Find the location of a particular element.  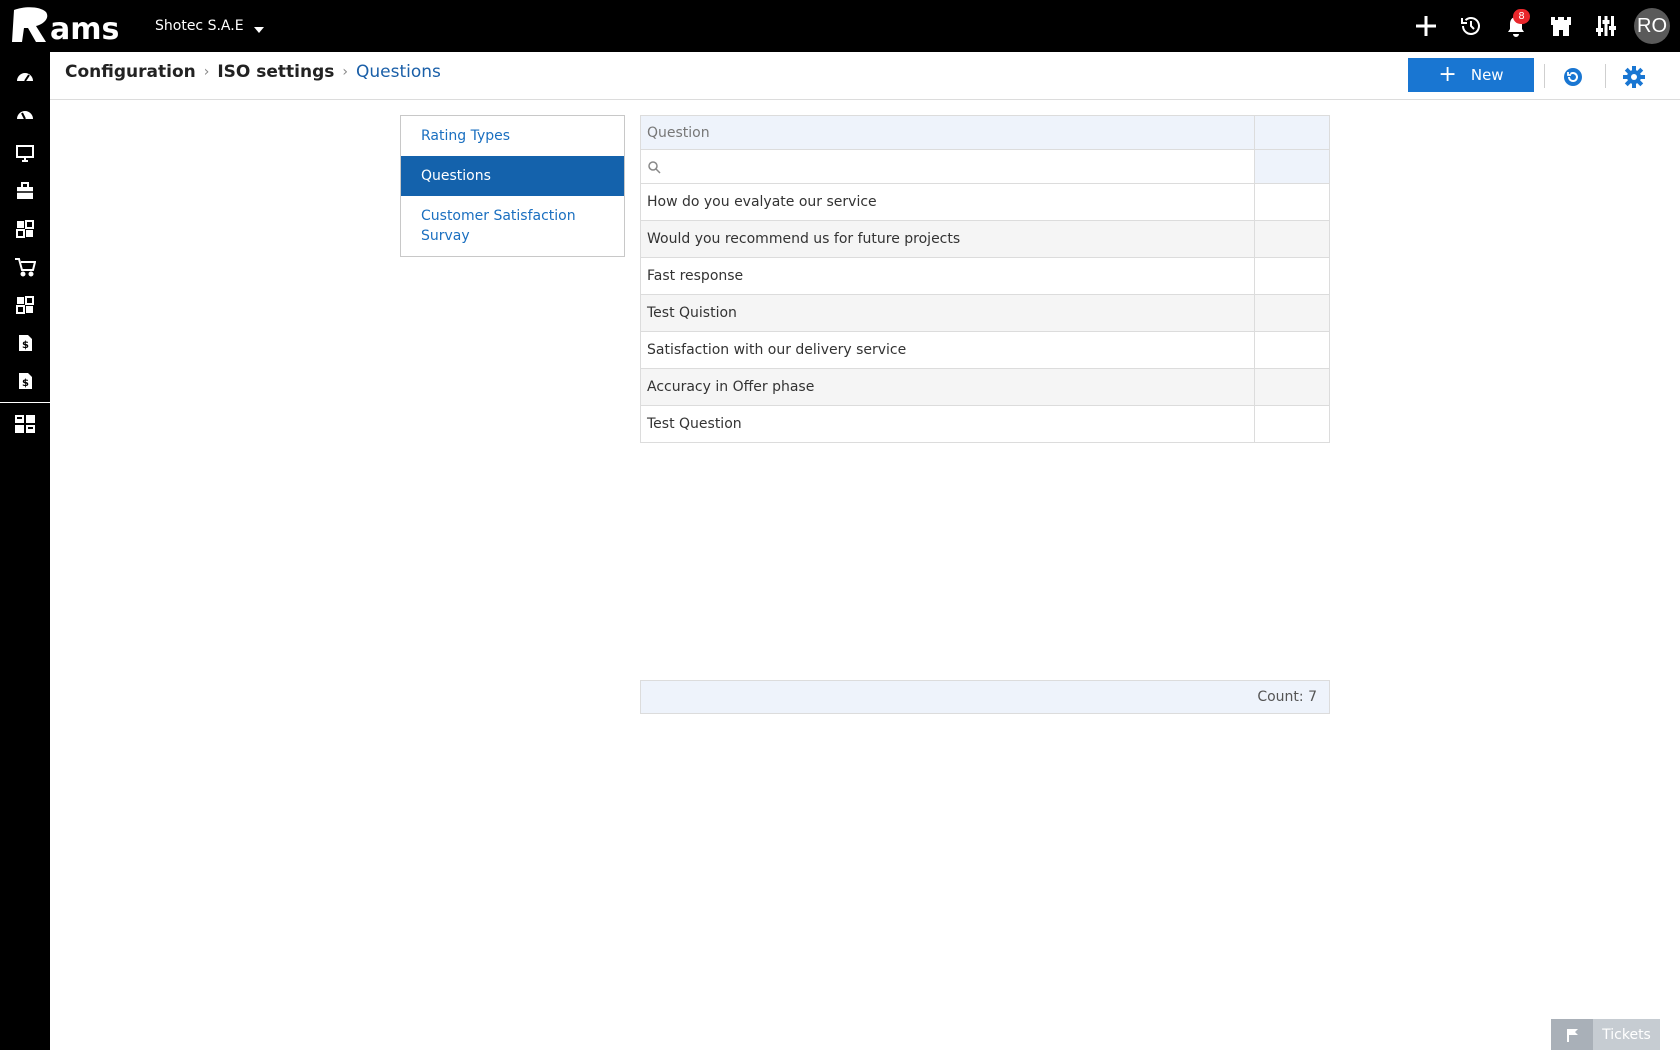

table-row: How do you evalyate our service is located at coordinates (985, 202).